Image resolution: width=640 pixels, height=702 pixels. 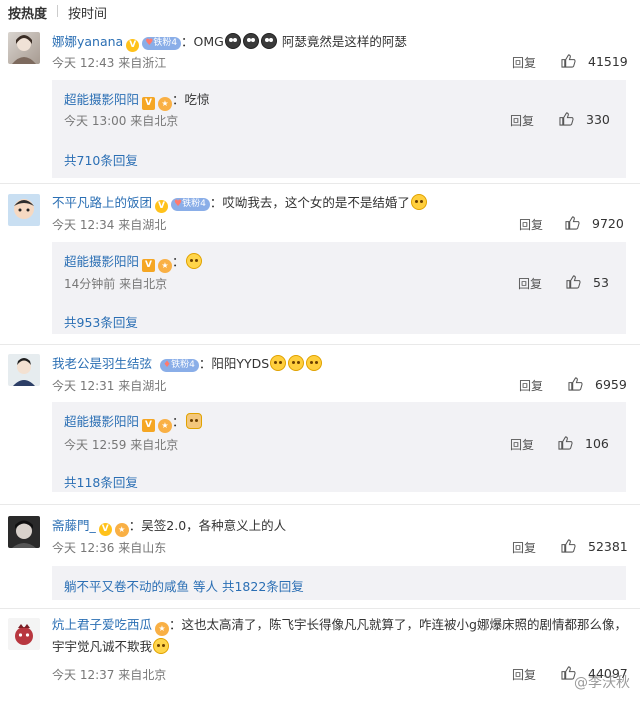 What do you see at coordinates (608, 61) in the screenshot?
I see `like-count: 41519` at bounding box center [608, 61].